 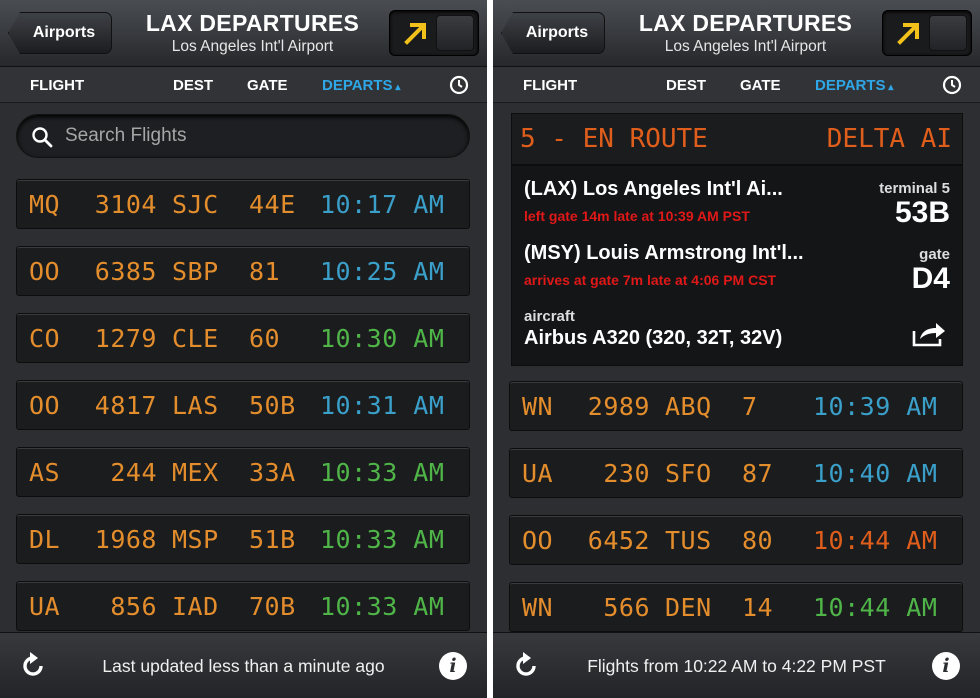 What do you see at coordinates (272, 539) in the screenshot?
I see `flight-gate: 51B` at bounding box center [272, 539].